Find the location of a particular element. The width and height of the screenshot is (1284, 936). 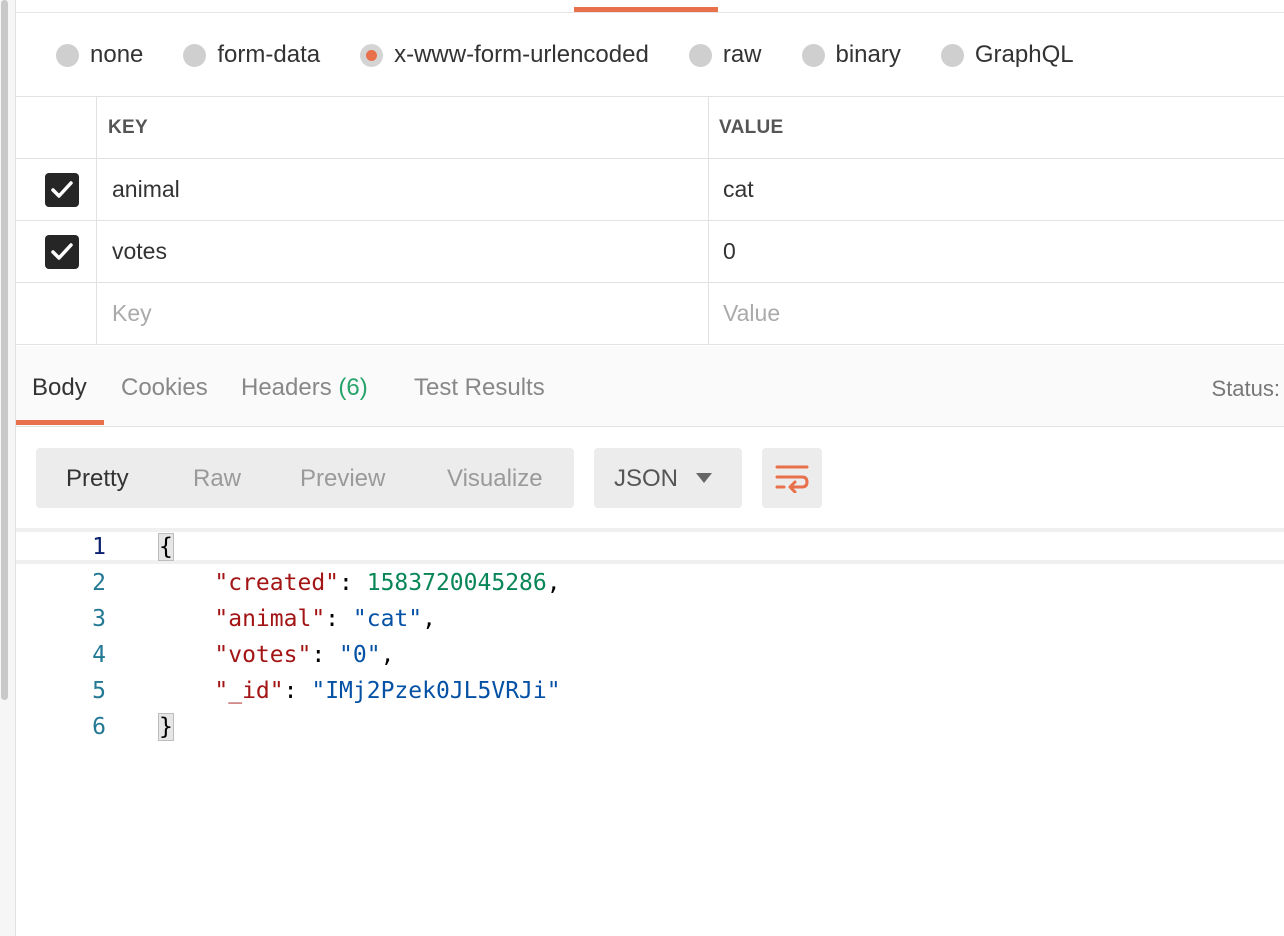

radio-graphql: GraphQL is located at coordinates (1007, 55).